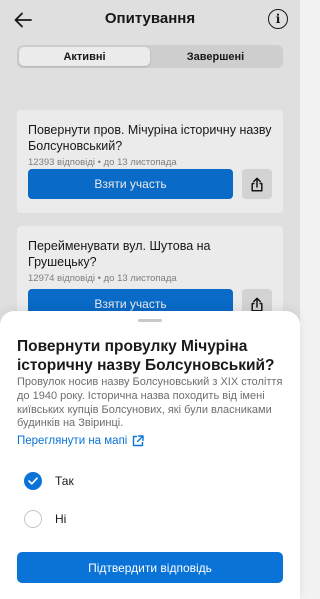 This screenshot has height=599, width=320. I want to click on checkmark-icon, so click(33, 481).